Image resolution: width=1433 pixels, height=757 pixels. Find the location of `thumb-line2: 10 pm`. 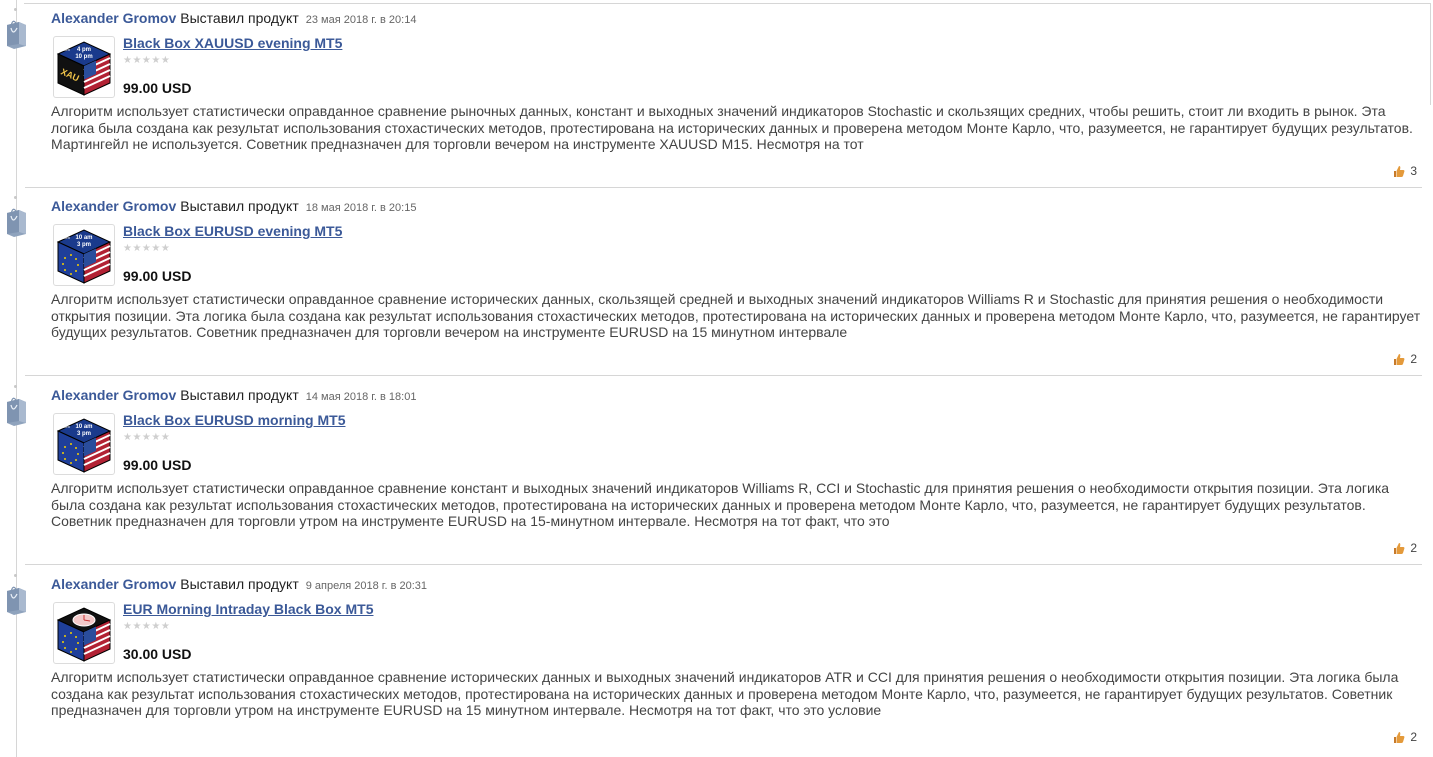

thumb-line2: 10 pm is located at coordinates (83, 57).